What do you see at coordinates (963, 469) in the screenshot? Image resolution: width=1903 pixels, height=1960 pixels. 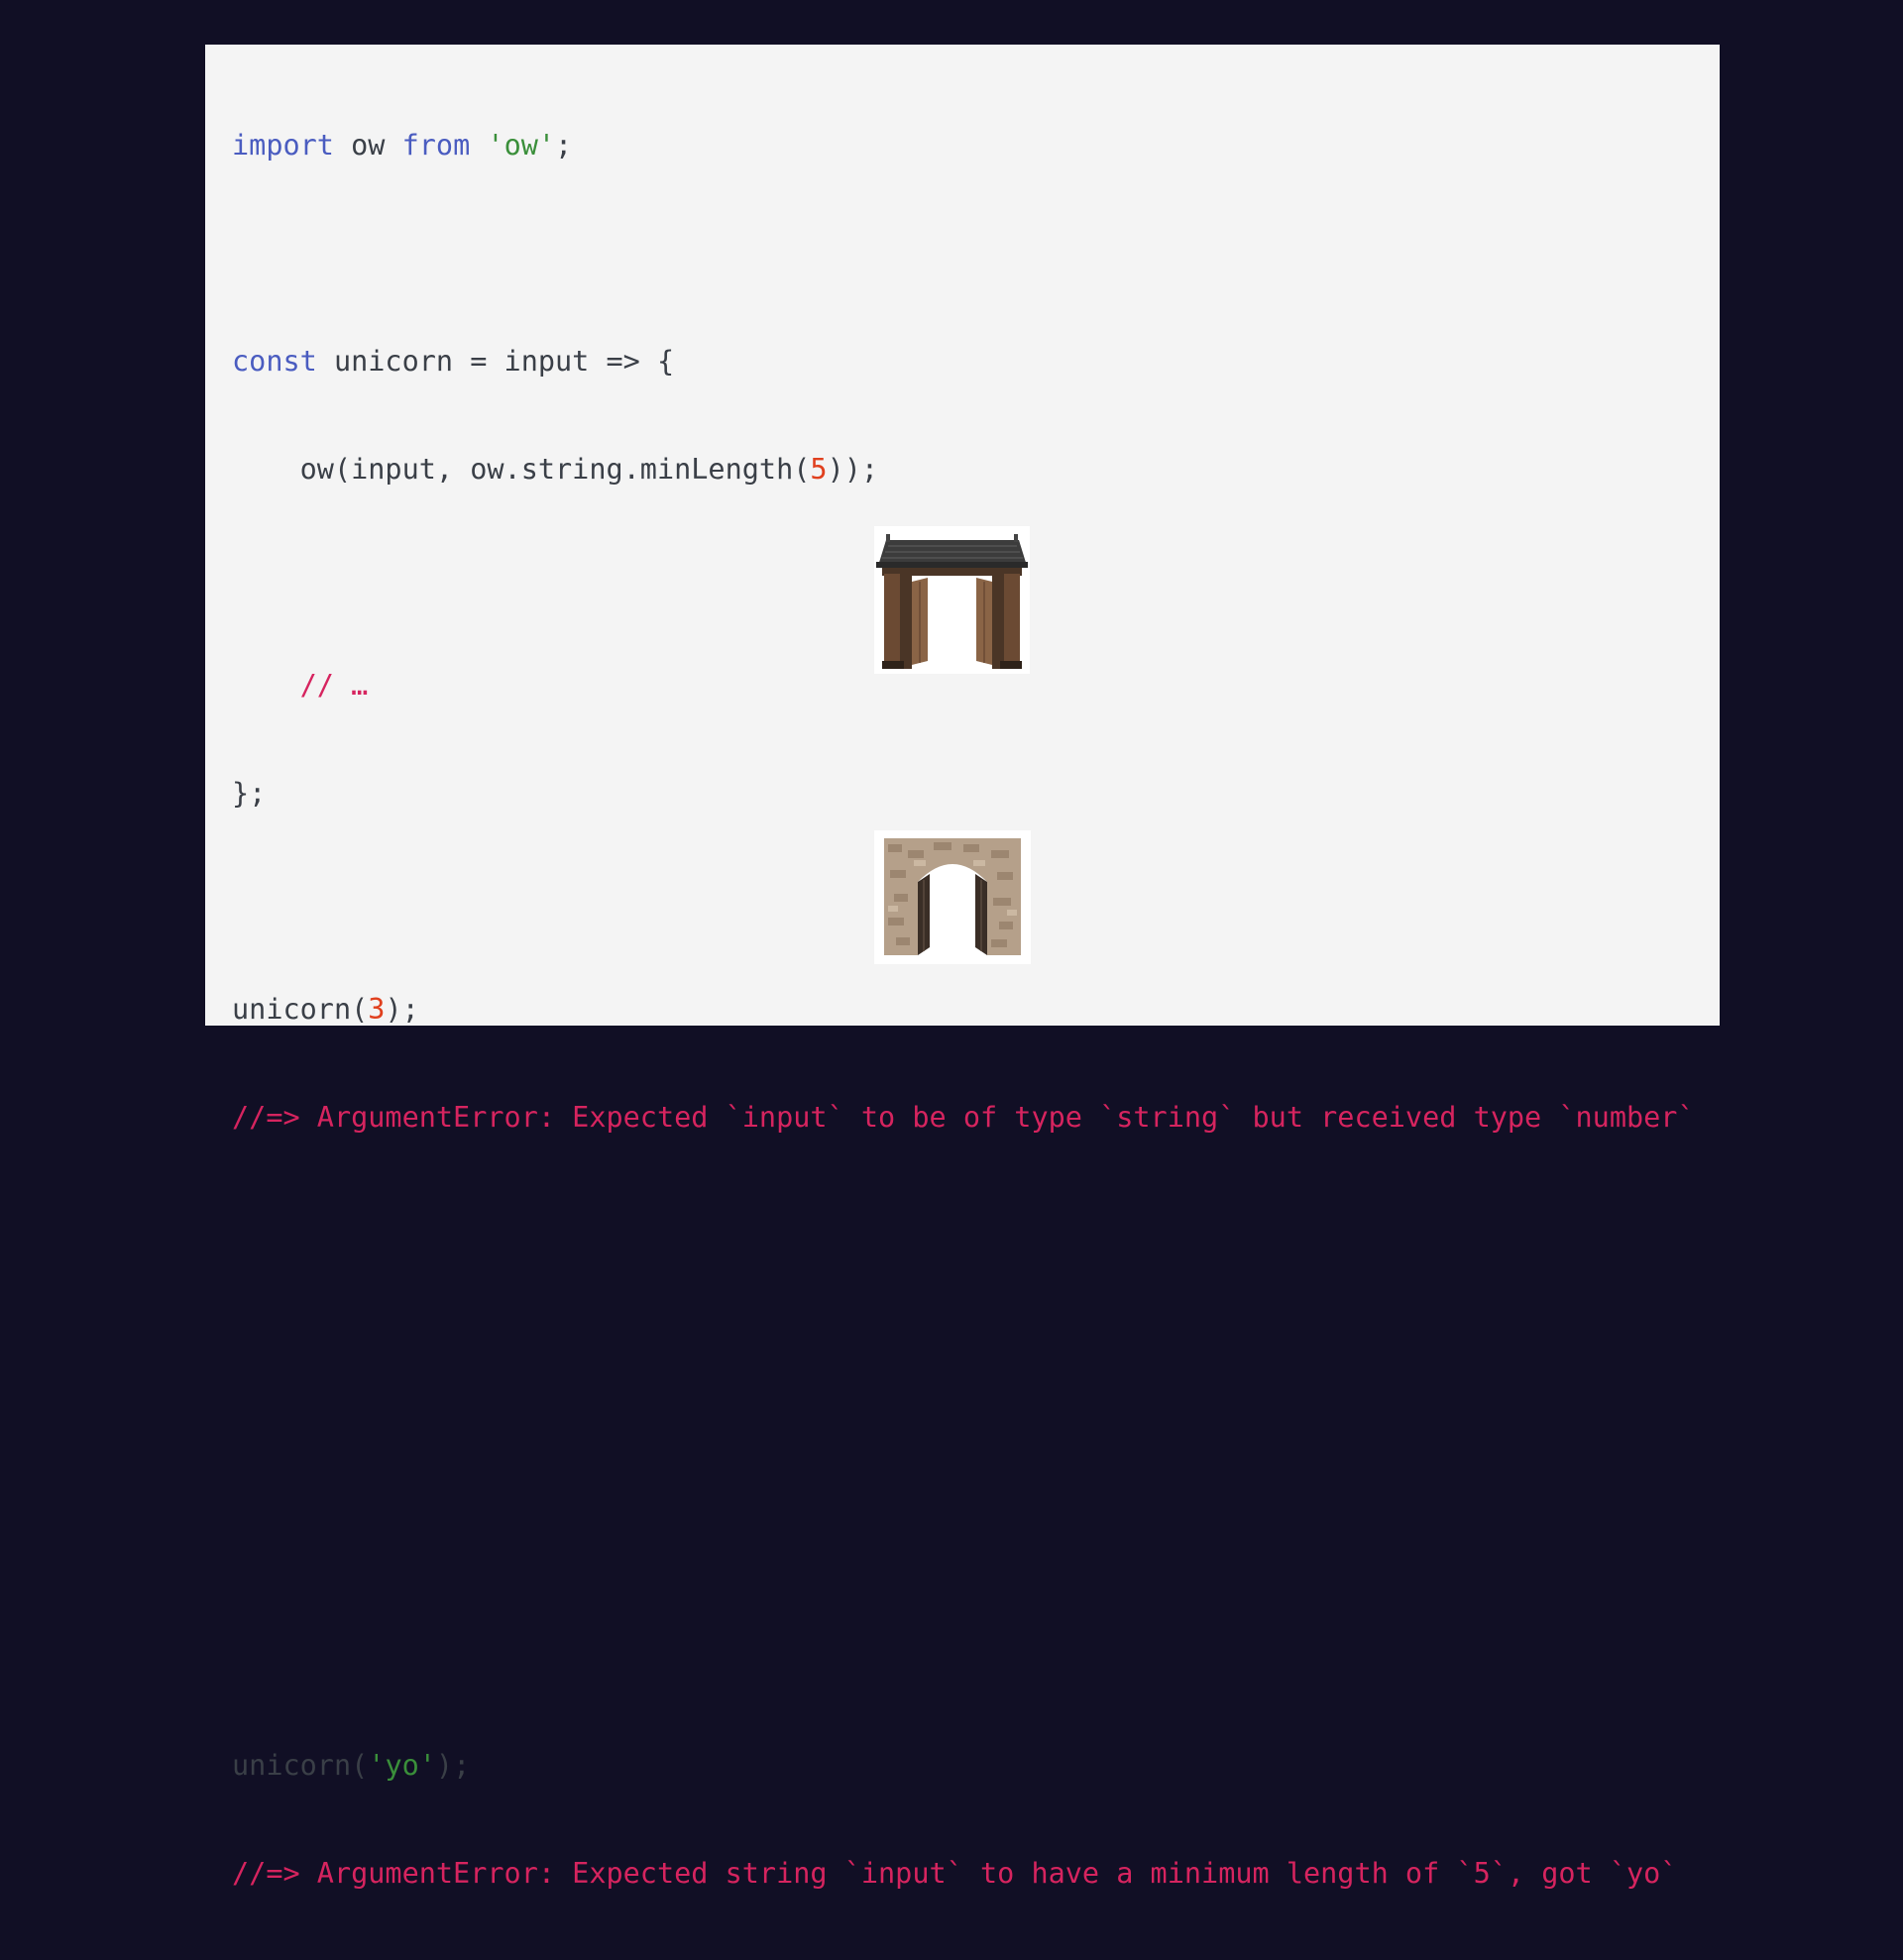 I see `code-line-ow-call: ow(input, ow.string.minLength(5));` at bounding box center [963, 469].